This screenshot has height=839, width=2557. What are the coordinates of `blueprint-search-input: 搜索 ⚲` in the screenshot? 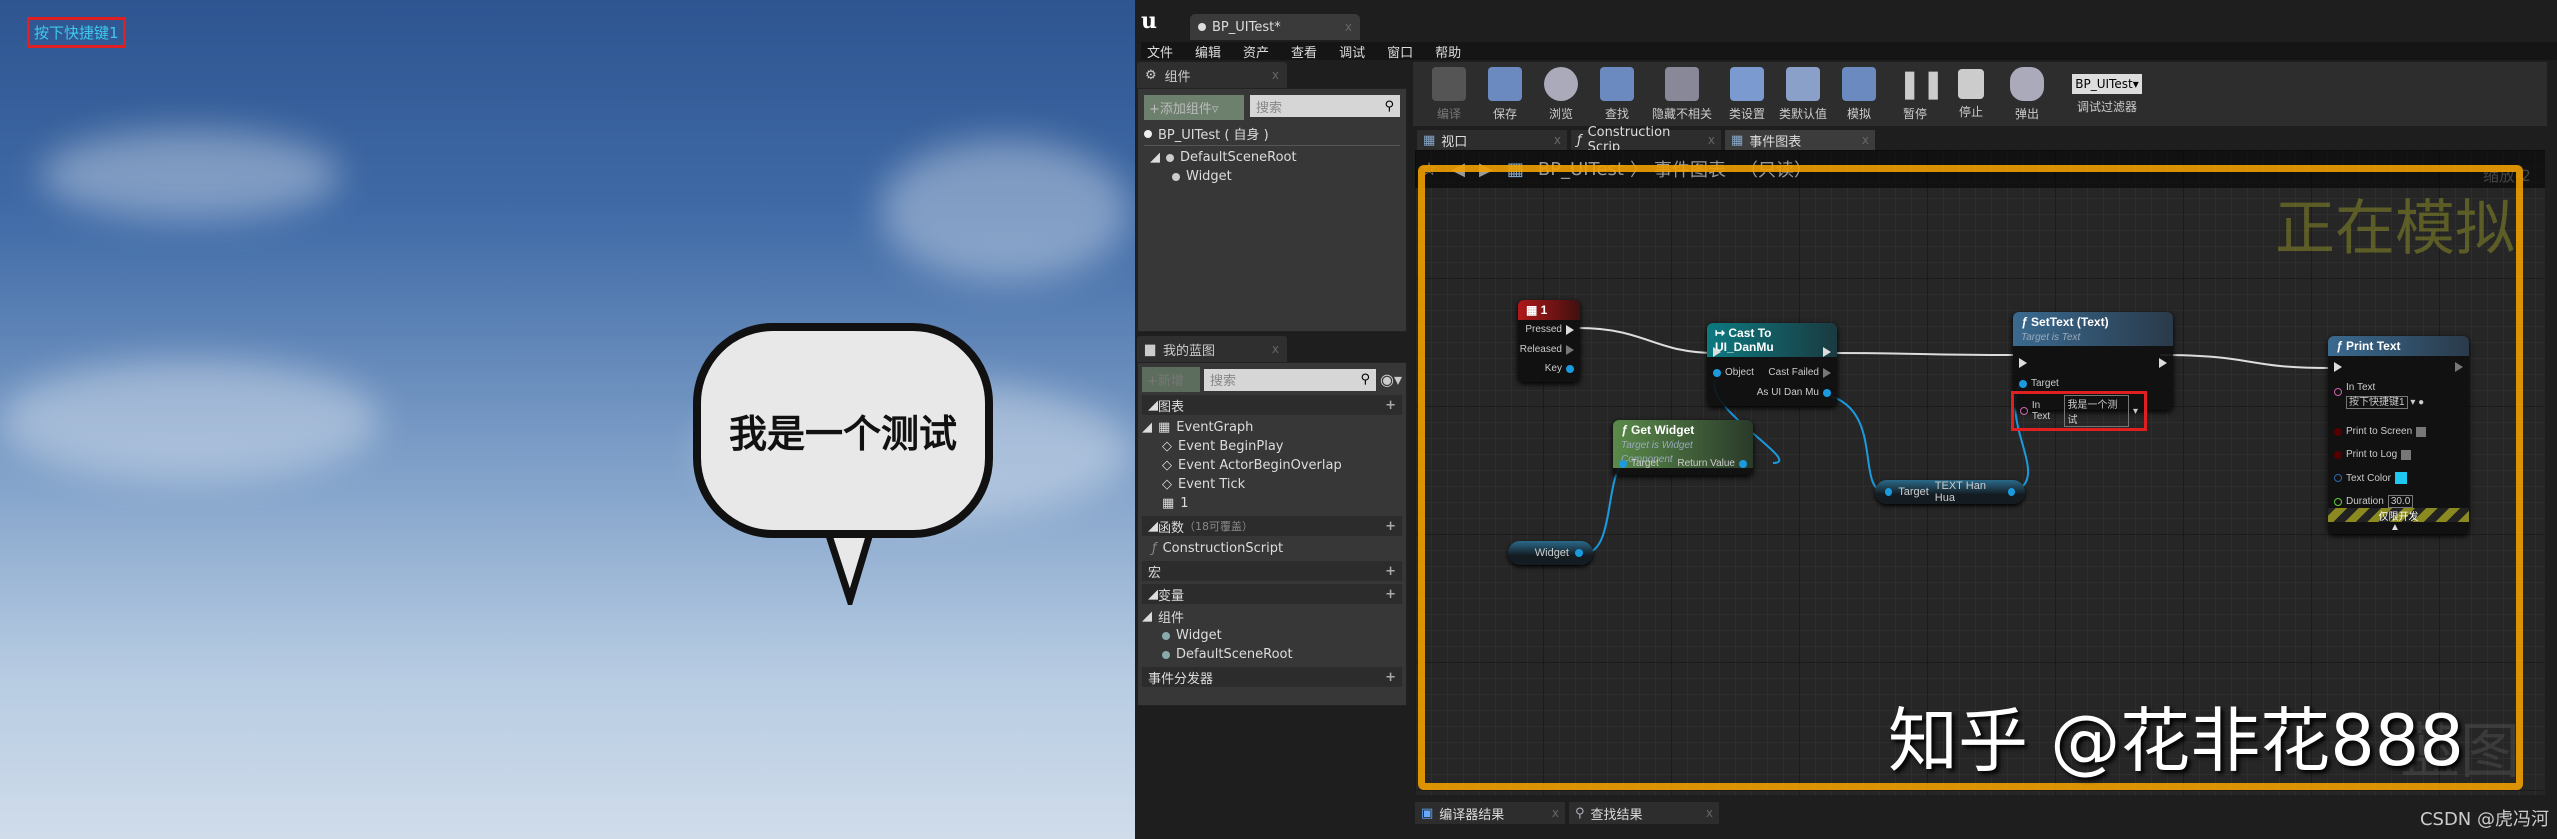 It's located at (1290, 379).